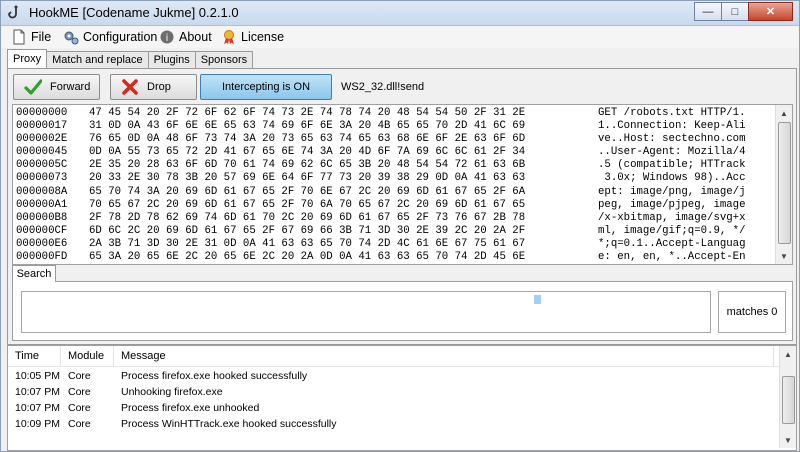 The image size is (800, 452). What do you see at coordinates (42, 126) in the screenshot?
I see `hex-address: 00000017` at bounding box center [42, 126].